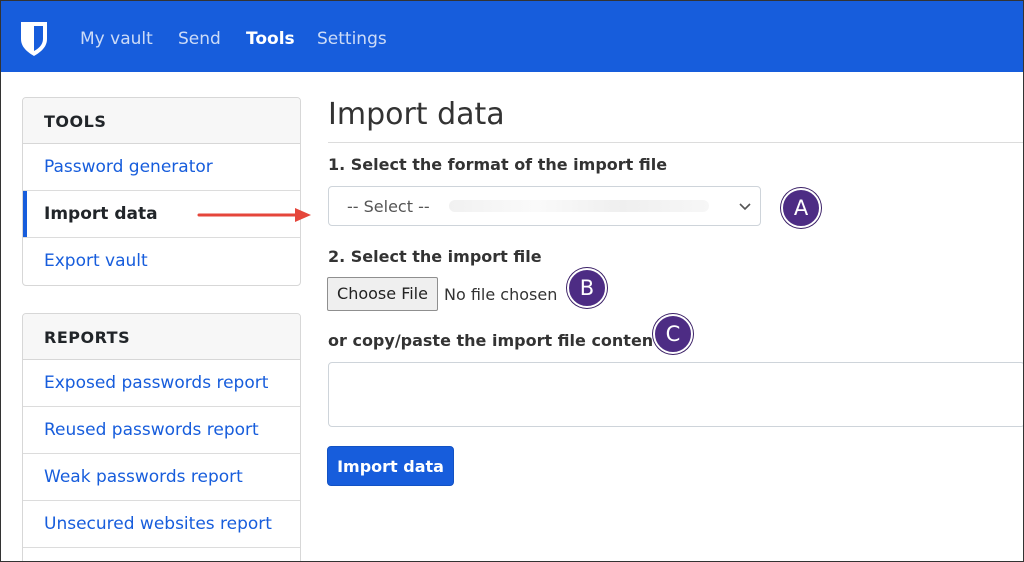 Image resolution: width=1024 pixels, height=562 pixels. What do you see at coordinates (675, 142) in the screenshot?
I see `title-divider` at bounding box center [675, 142].